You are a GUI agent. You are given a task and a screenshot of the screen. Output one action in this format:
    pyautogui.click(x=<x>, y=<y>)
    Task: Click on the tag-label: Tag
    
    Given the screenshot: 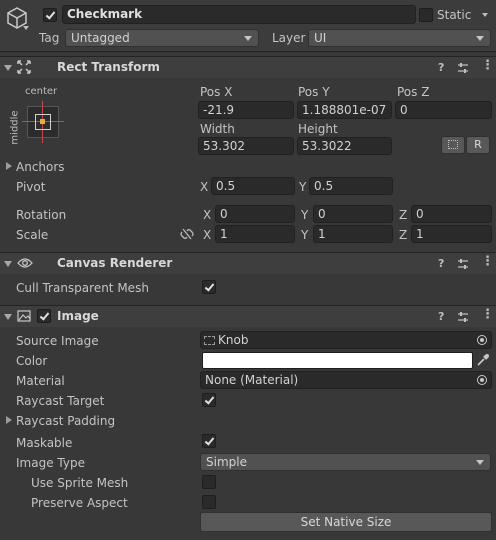 What is the action you would take?
    pyautogui.click(x=49, y=38)
    